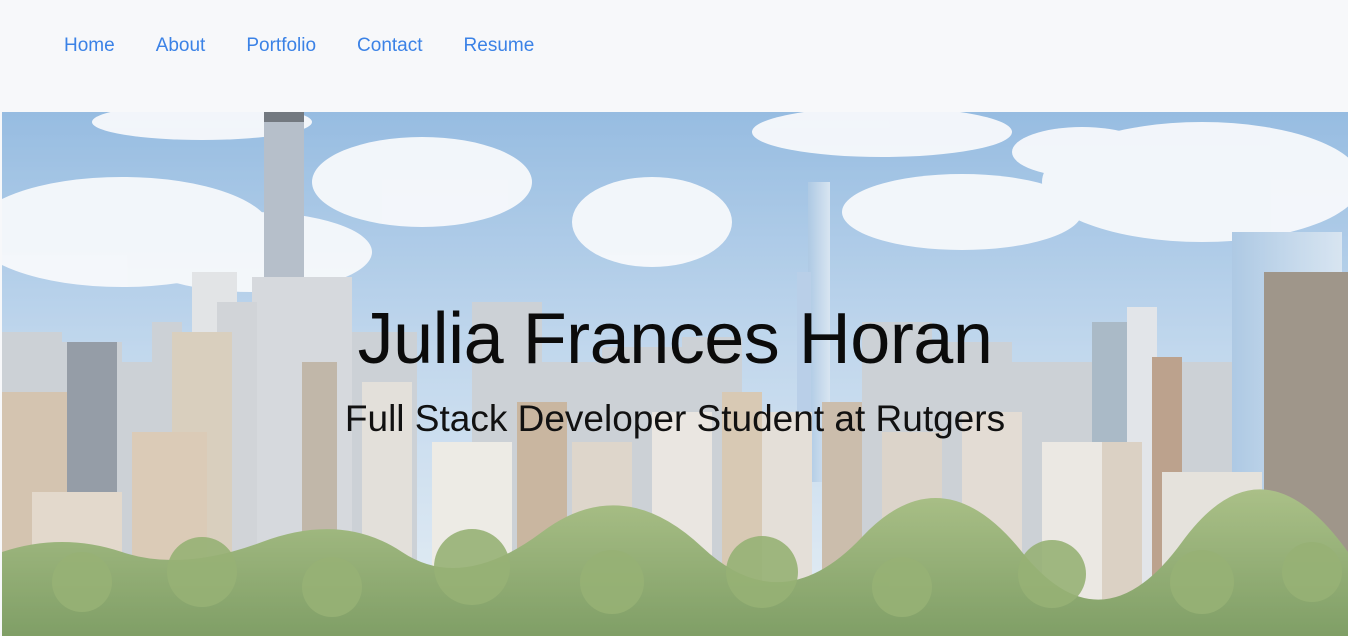 The height and width of the screenshot is (636, 1348). What do you see at coordinates (181, 46) in the screenshot?
I see `nav-link-about: About` at bounding box center [181, 46].